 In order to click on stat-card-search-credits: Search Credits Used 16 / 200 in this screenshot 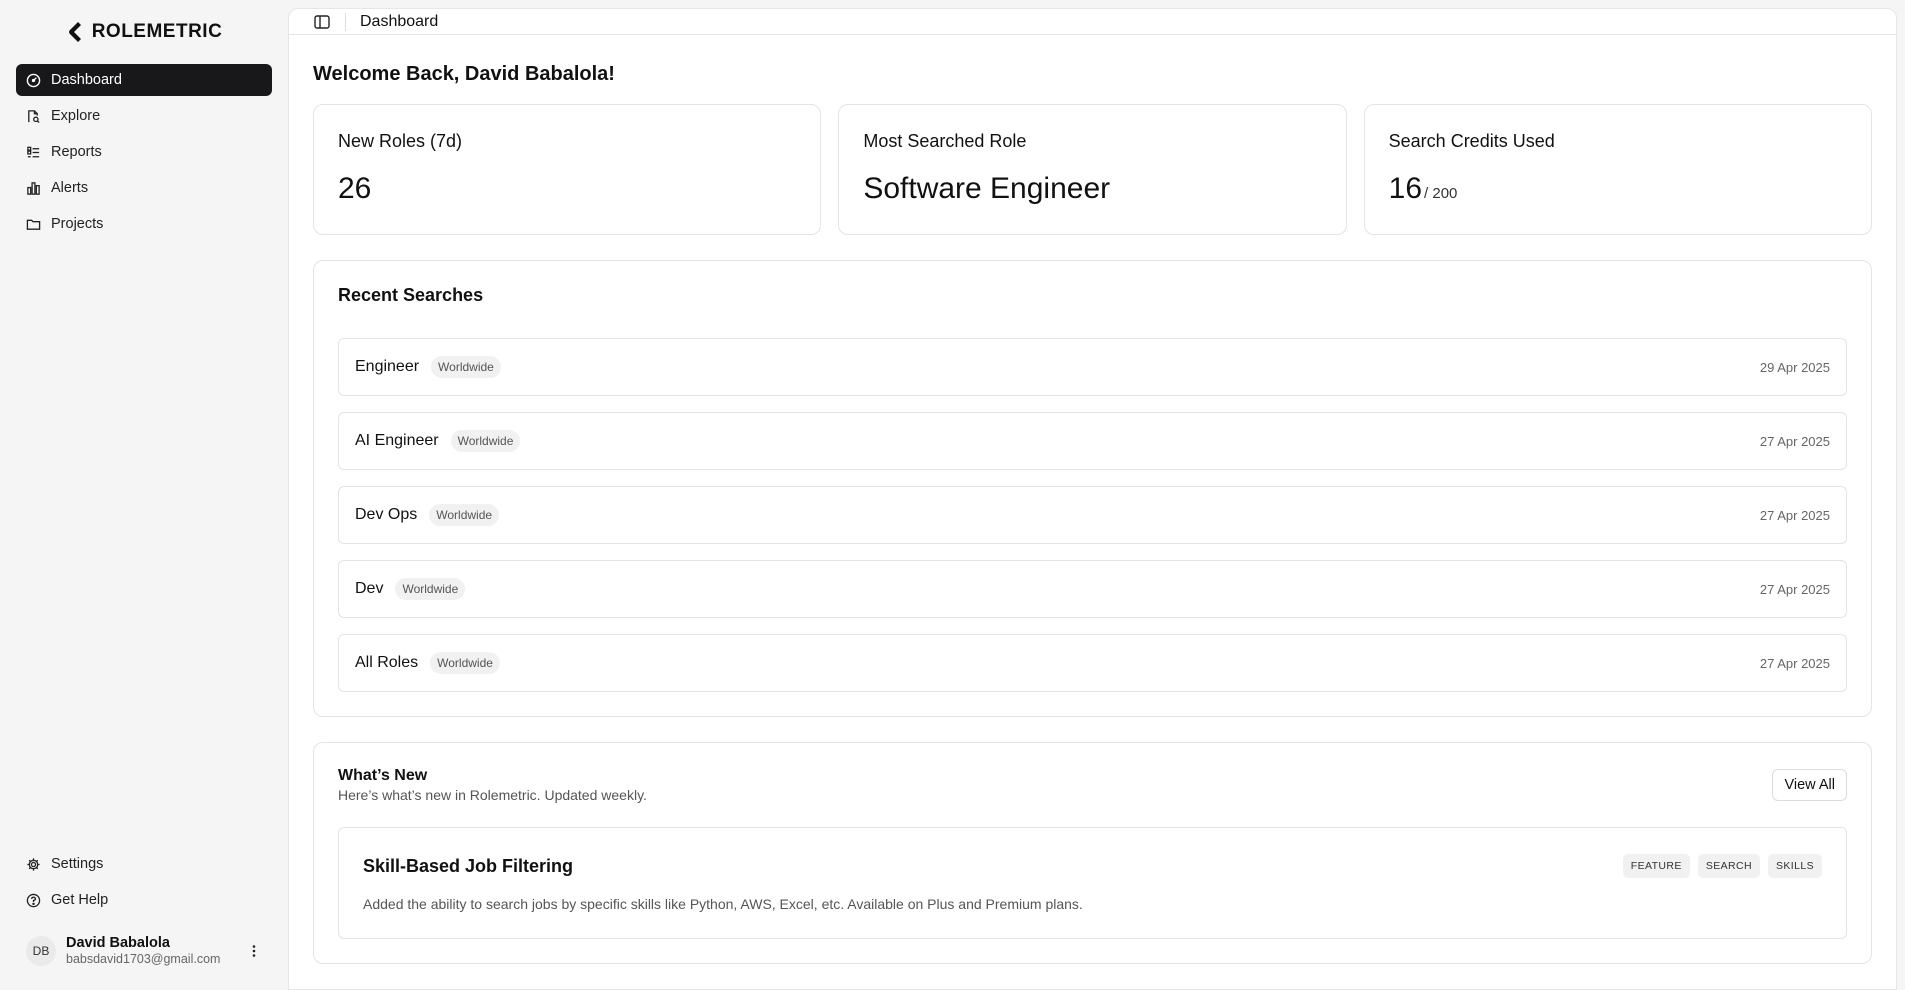, I will do `click(1617, 169)`.